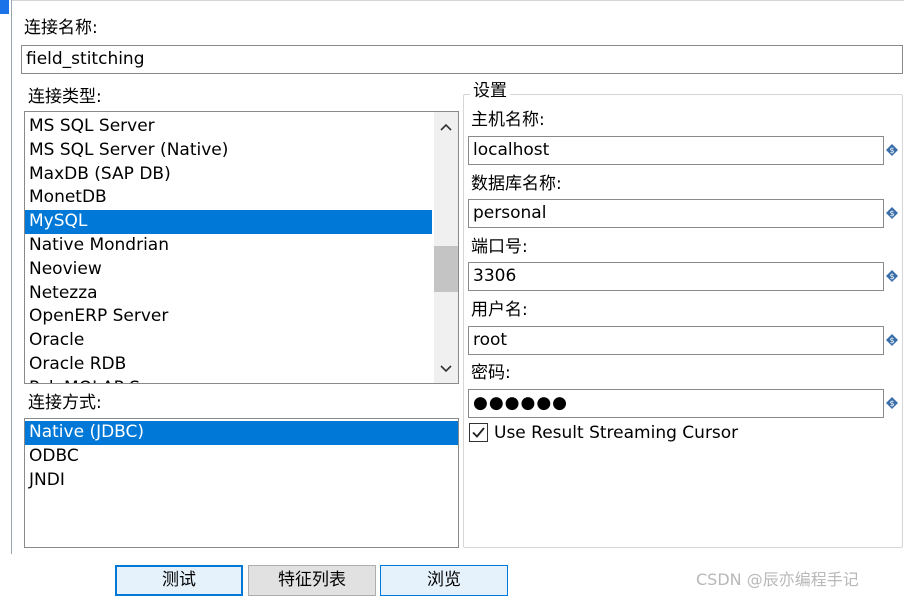  Describe the element at coordinates (462, 59) in the screenshot. I see `connection-name-input: field_stitching` at that location.